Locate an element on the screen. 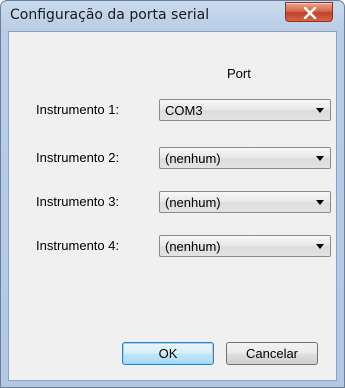 This screenshot has width=345, height=388. instrument-3-port-value: (nenhum) is located at coordinates (193, 202).